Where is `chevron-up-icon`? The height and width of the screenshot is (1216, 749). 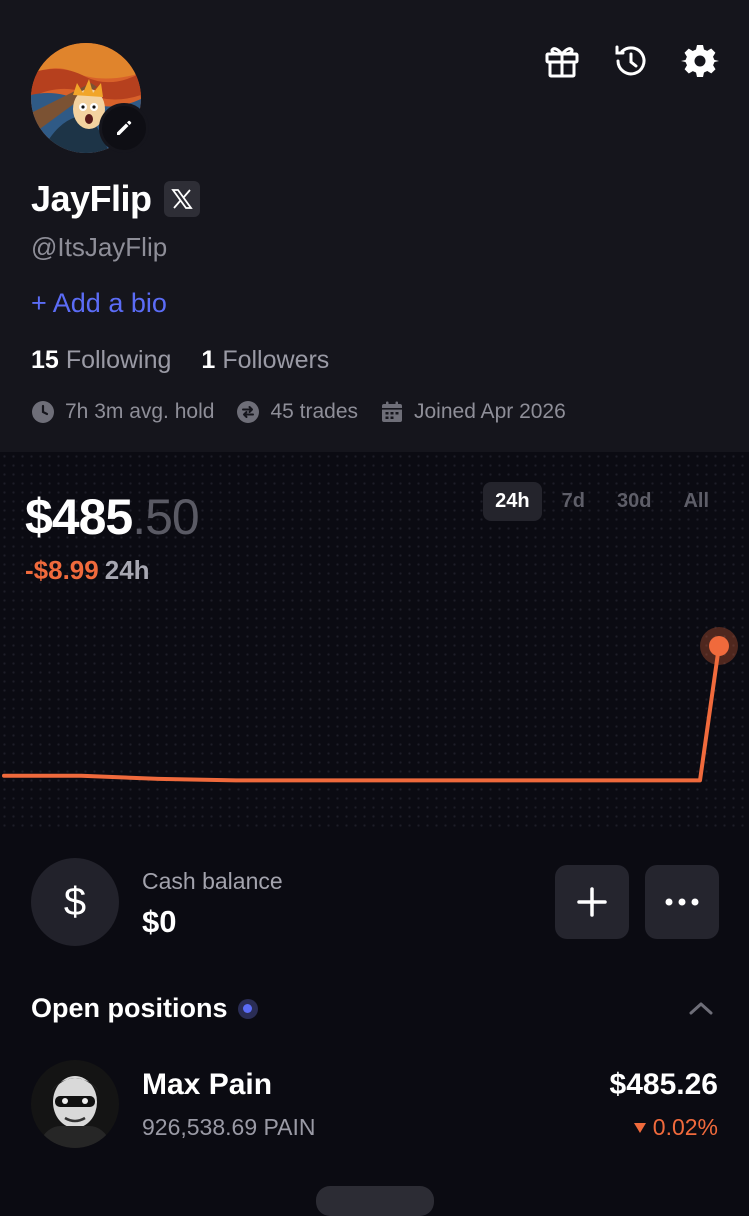
chevron-up-icon is located at coordinates (701, 1008).